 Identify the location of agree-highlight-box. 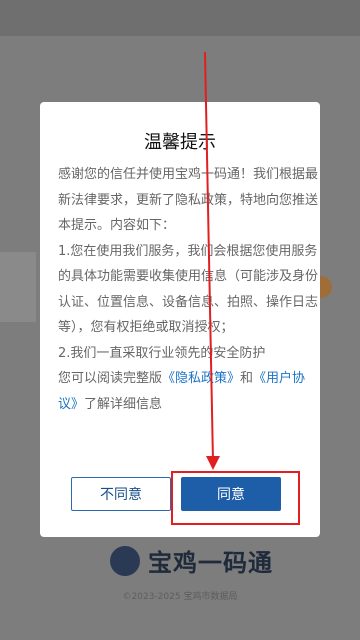
(235, 498).